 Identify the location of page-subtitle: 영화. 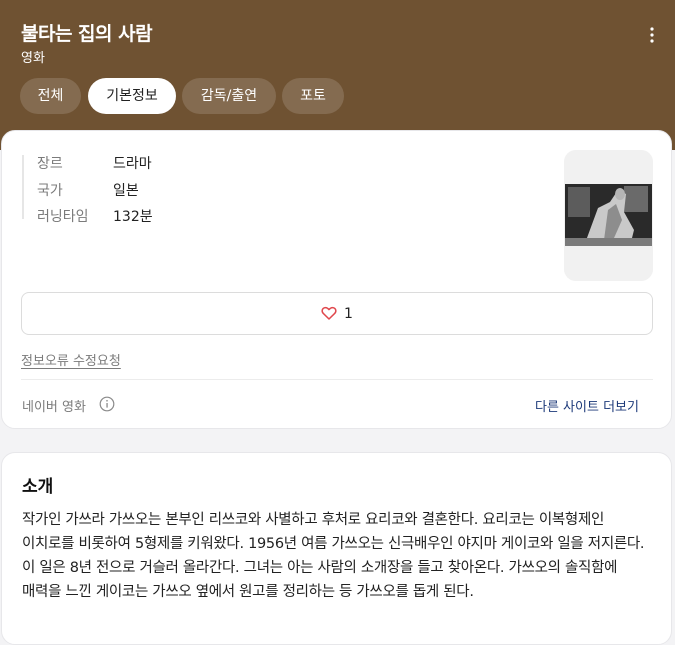
(33, 58).